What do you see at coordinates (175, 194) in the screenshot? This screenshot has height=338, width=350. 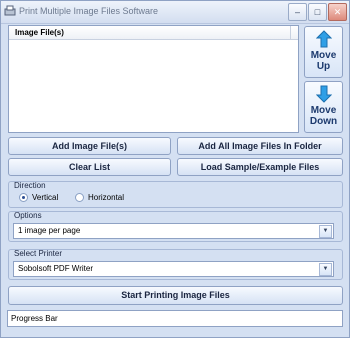 I see `direction-group: Direction Vertical Horizontal` at bounding box center [175, 194].